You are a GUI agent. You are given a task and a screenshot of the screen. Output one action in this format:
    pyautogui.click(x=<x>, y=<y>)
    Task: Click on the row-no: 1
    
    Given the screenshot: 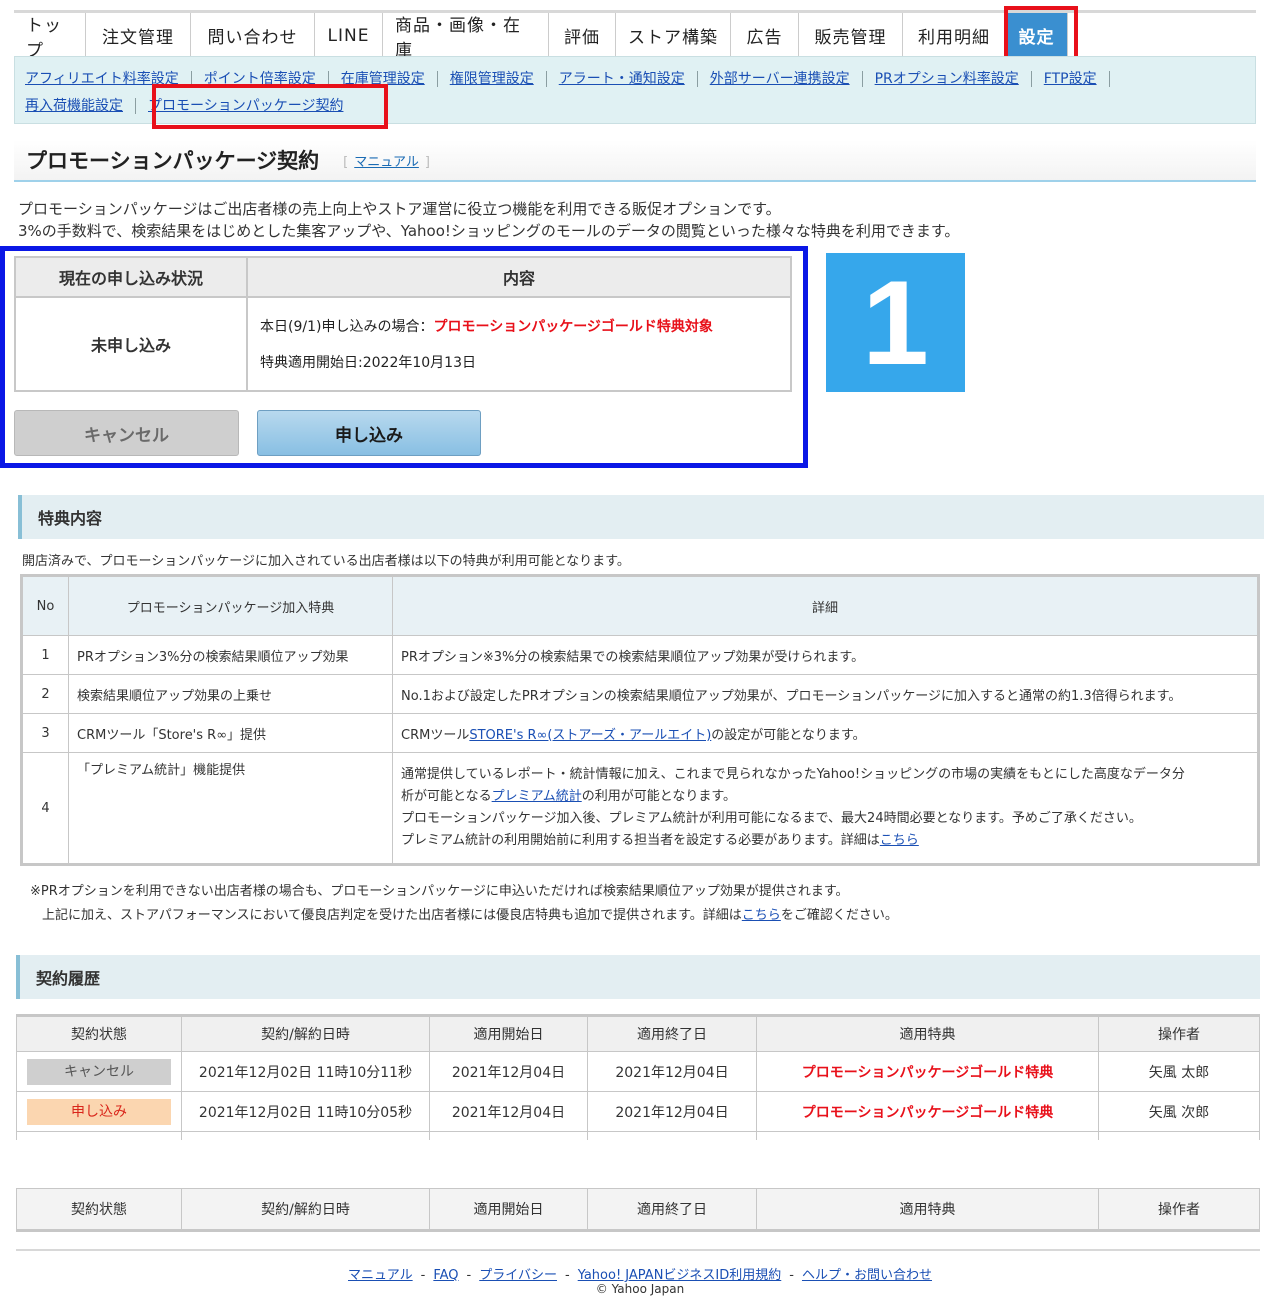 What is the action you would take?
    pyautogui.click(x=45, y=655)
    